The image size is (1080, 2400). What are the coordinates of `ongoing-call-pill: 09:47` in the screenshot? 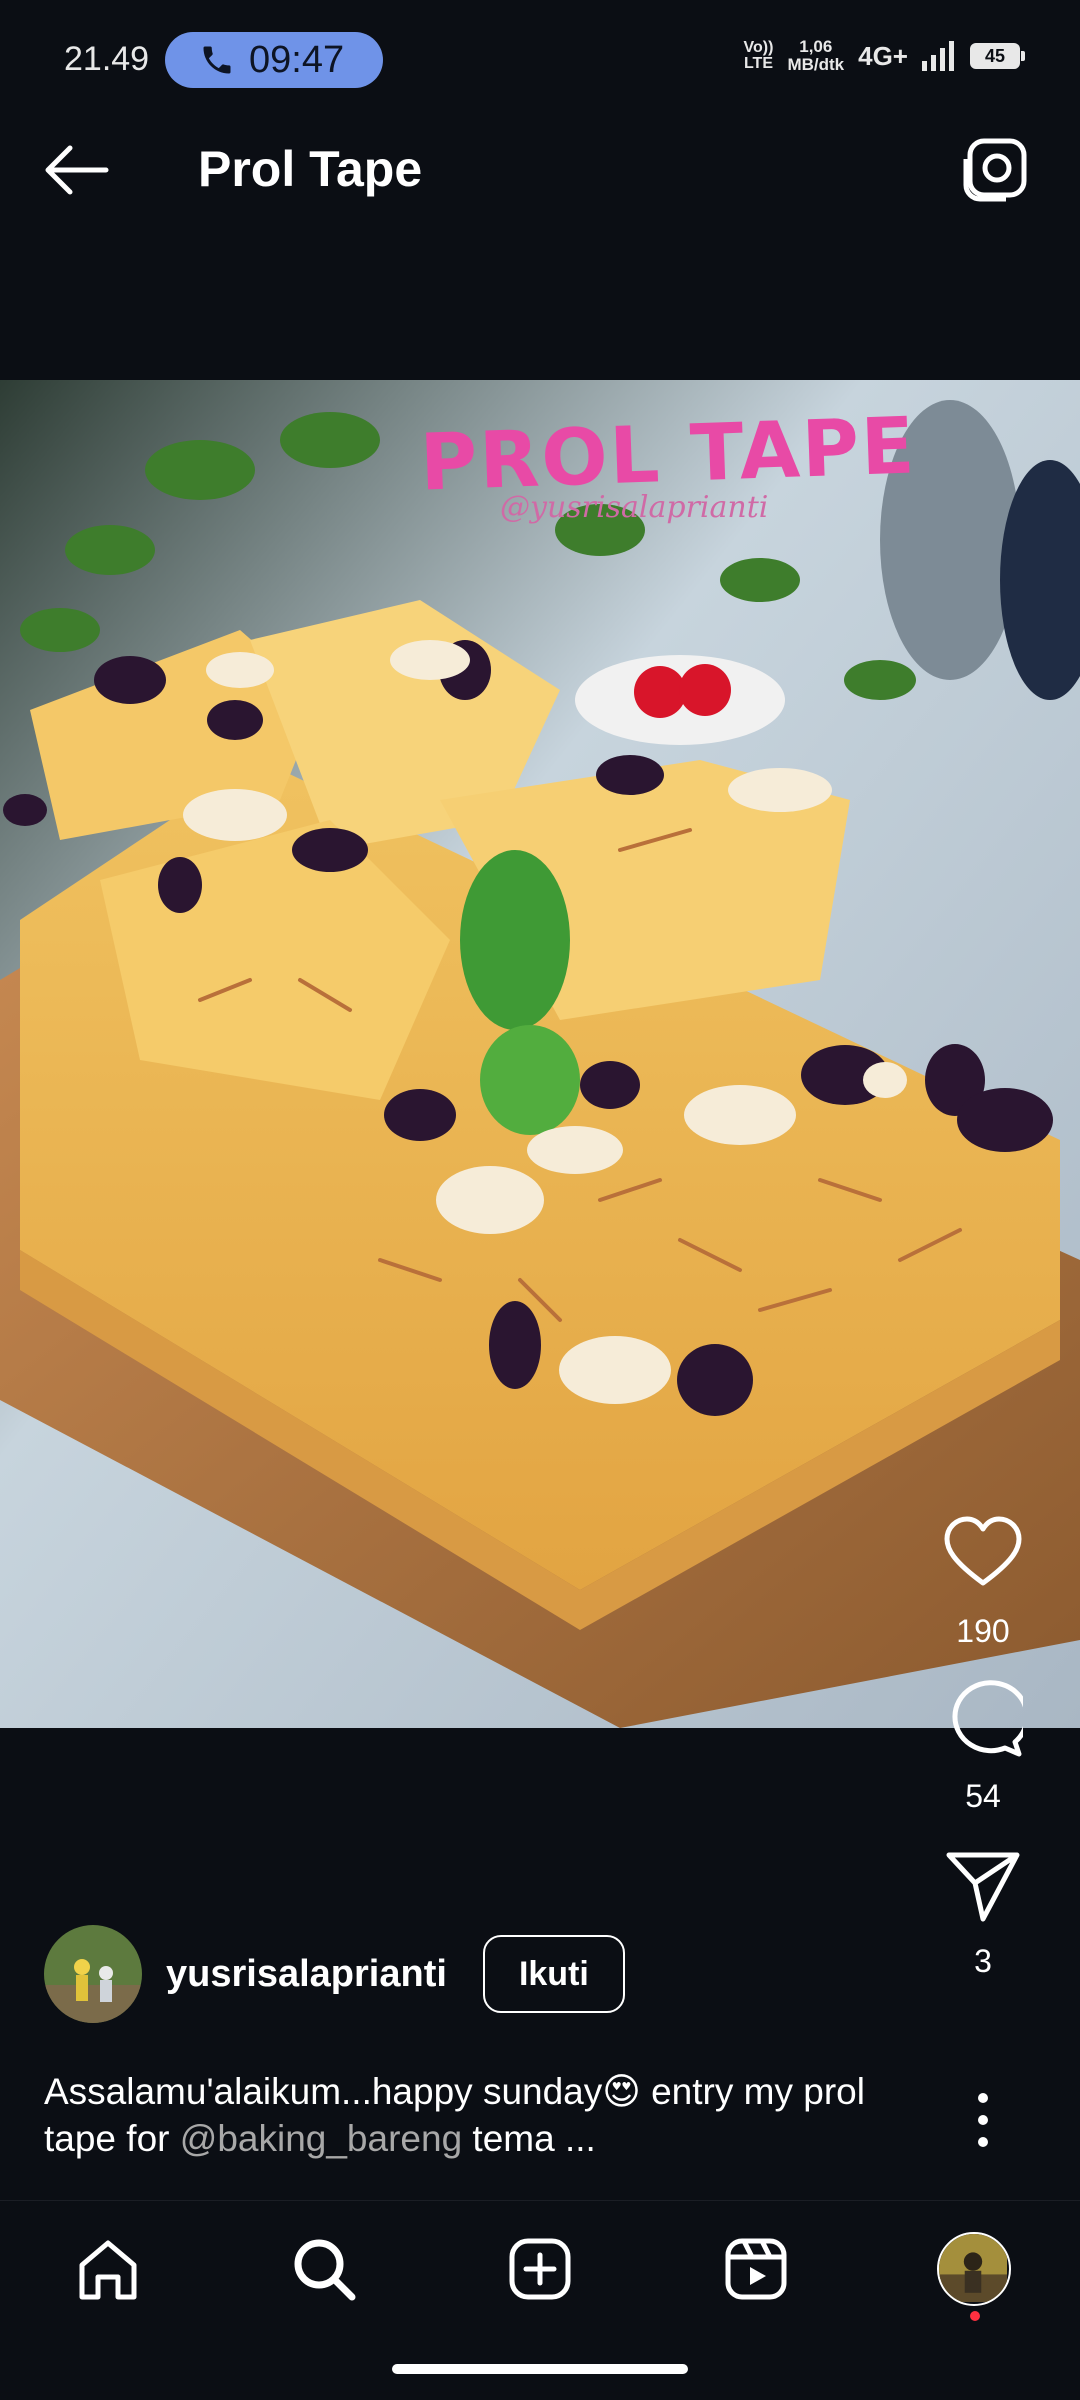 It's located at (274, 60).